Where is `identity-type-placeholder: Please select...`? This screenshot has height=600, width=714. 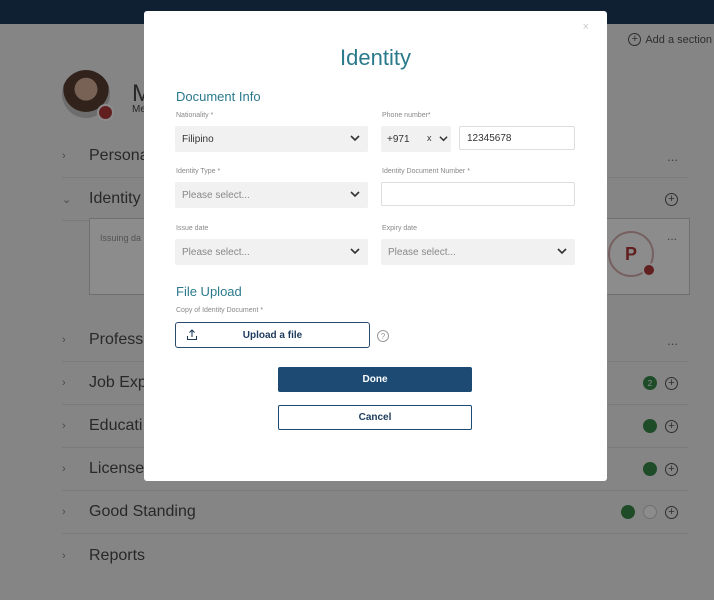
identity-type-placeholder: Please select... is located at coordinates (216, 195).